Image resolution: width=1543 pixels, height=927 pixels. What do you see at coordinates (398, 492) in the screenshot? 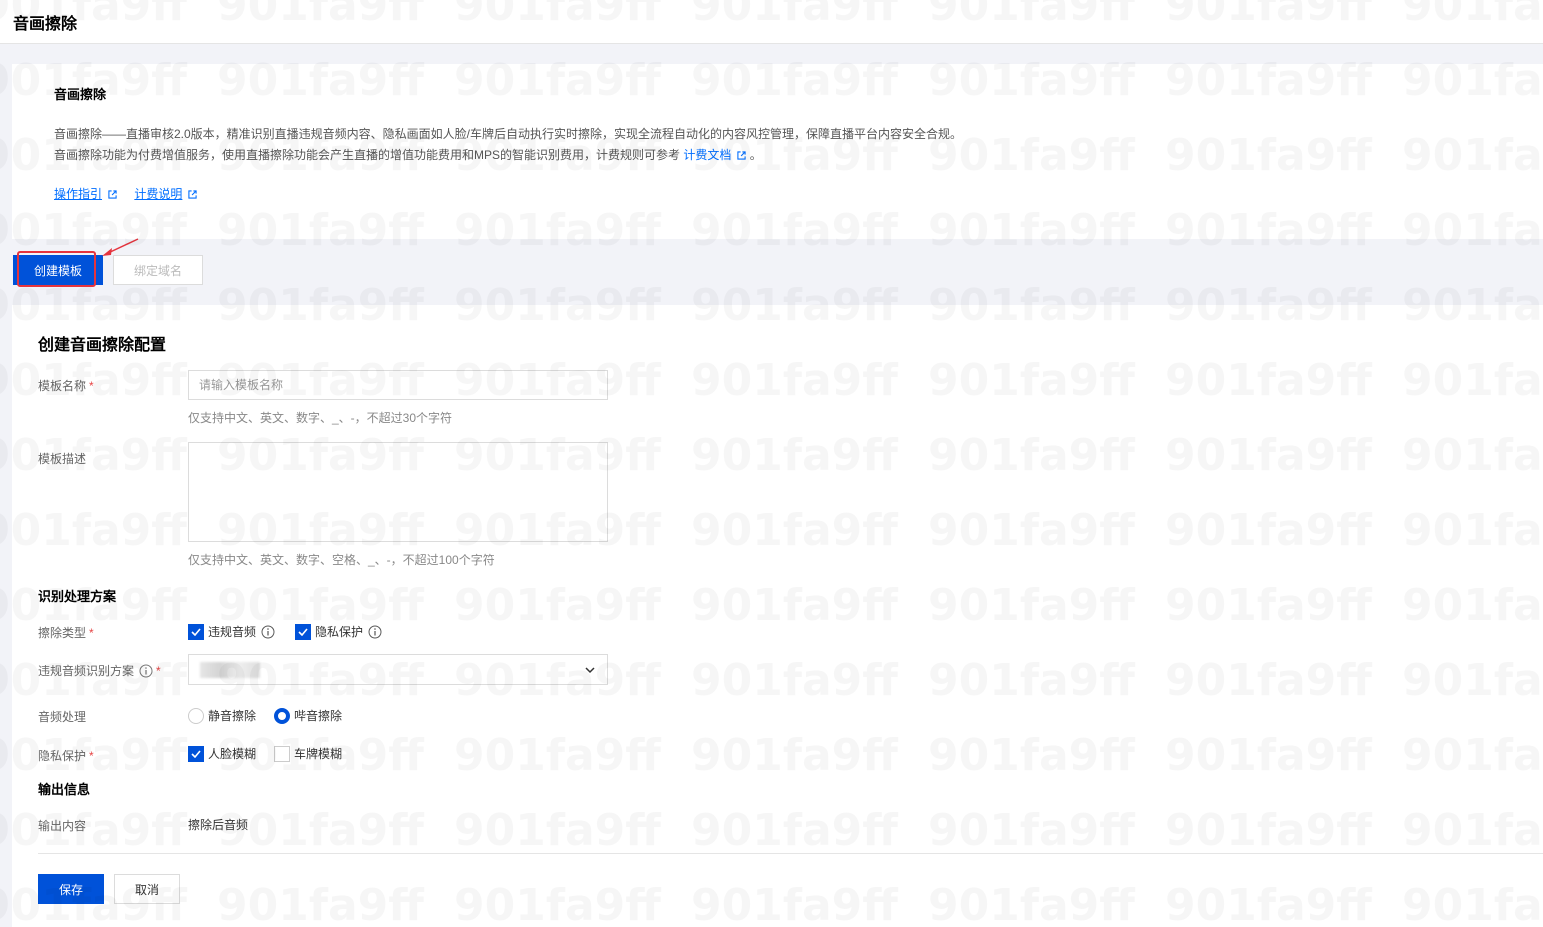
I see `template-desc-textarea` at bounding box center [398, 492].